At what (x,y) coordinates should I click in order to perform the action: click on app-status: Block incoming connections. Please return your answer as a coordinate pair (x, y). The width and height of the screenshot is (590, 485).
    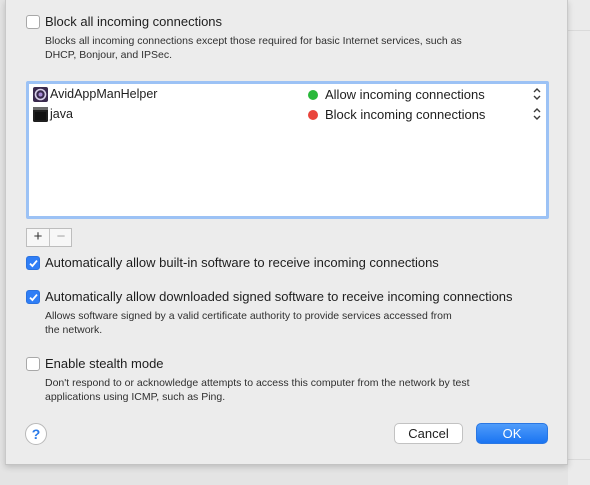
    Looking at the image, I should click on (405, 114).